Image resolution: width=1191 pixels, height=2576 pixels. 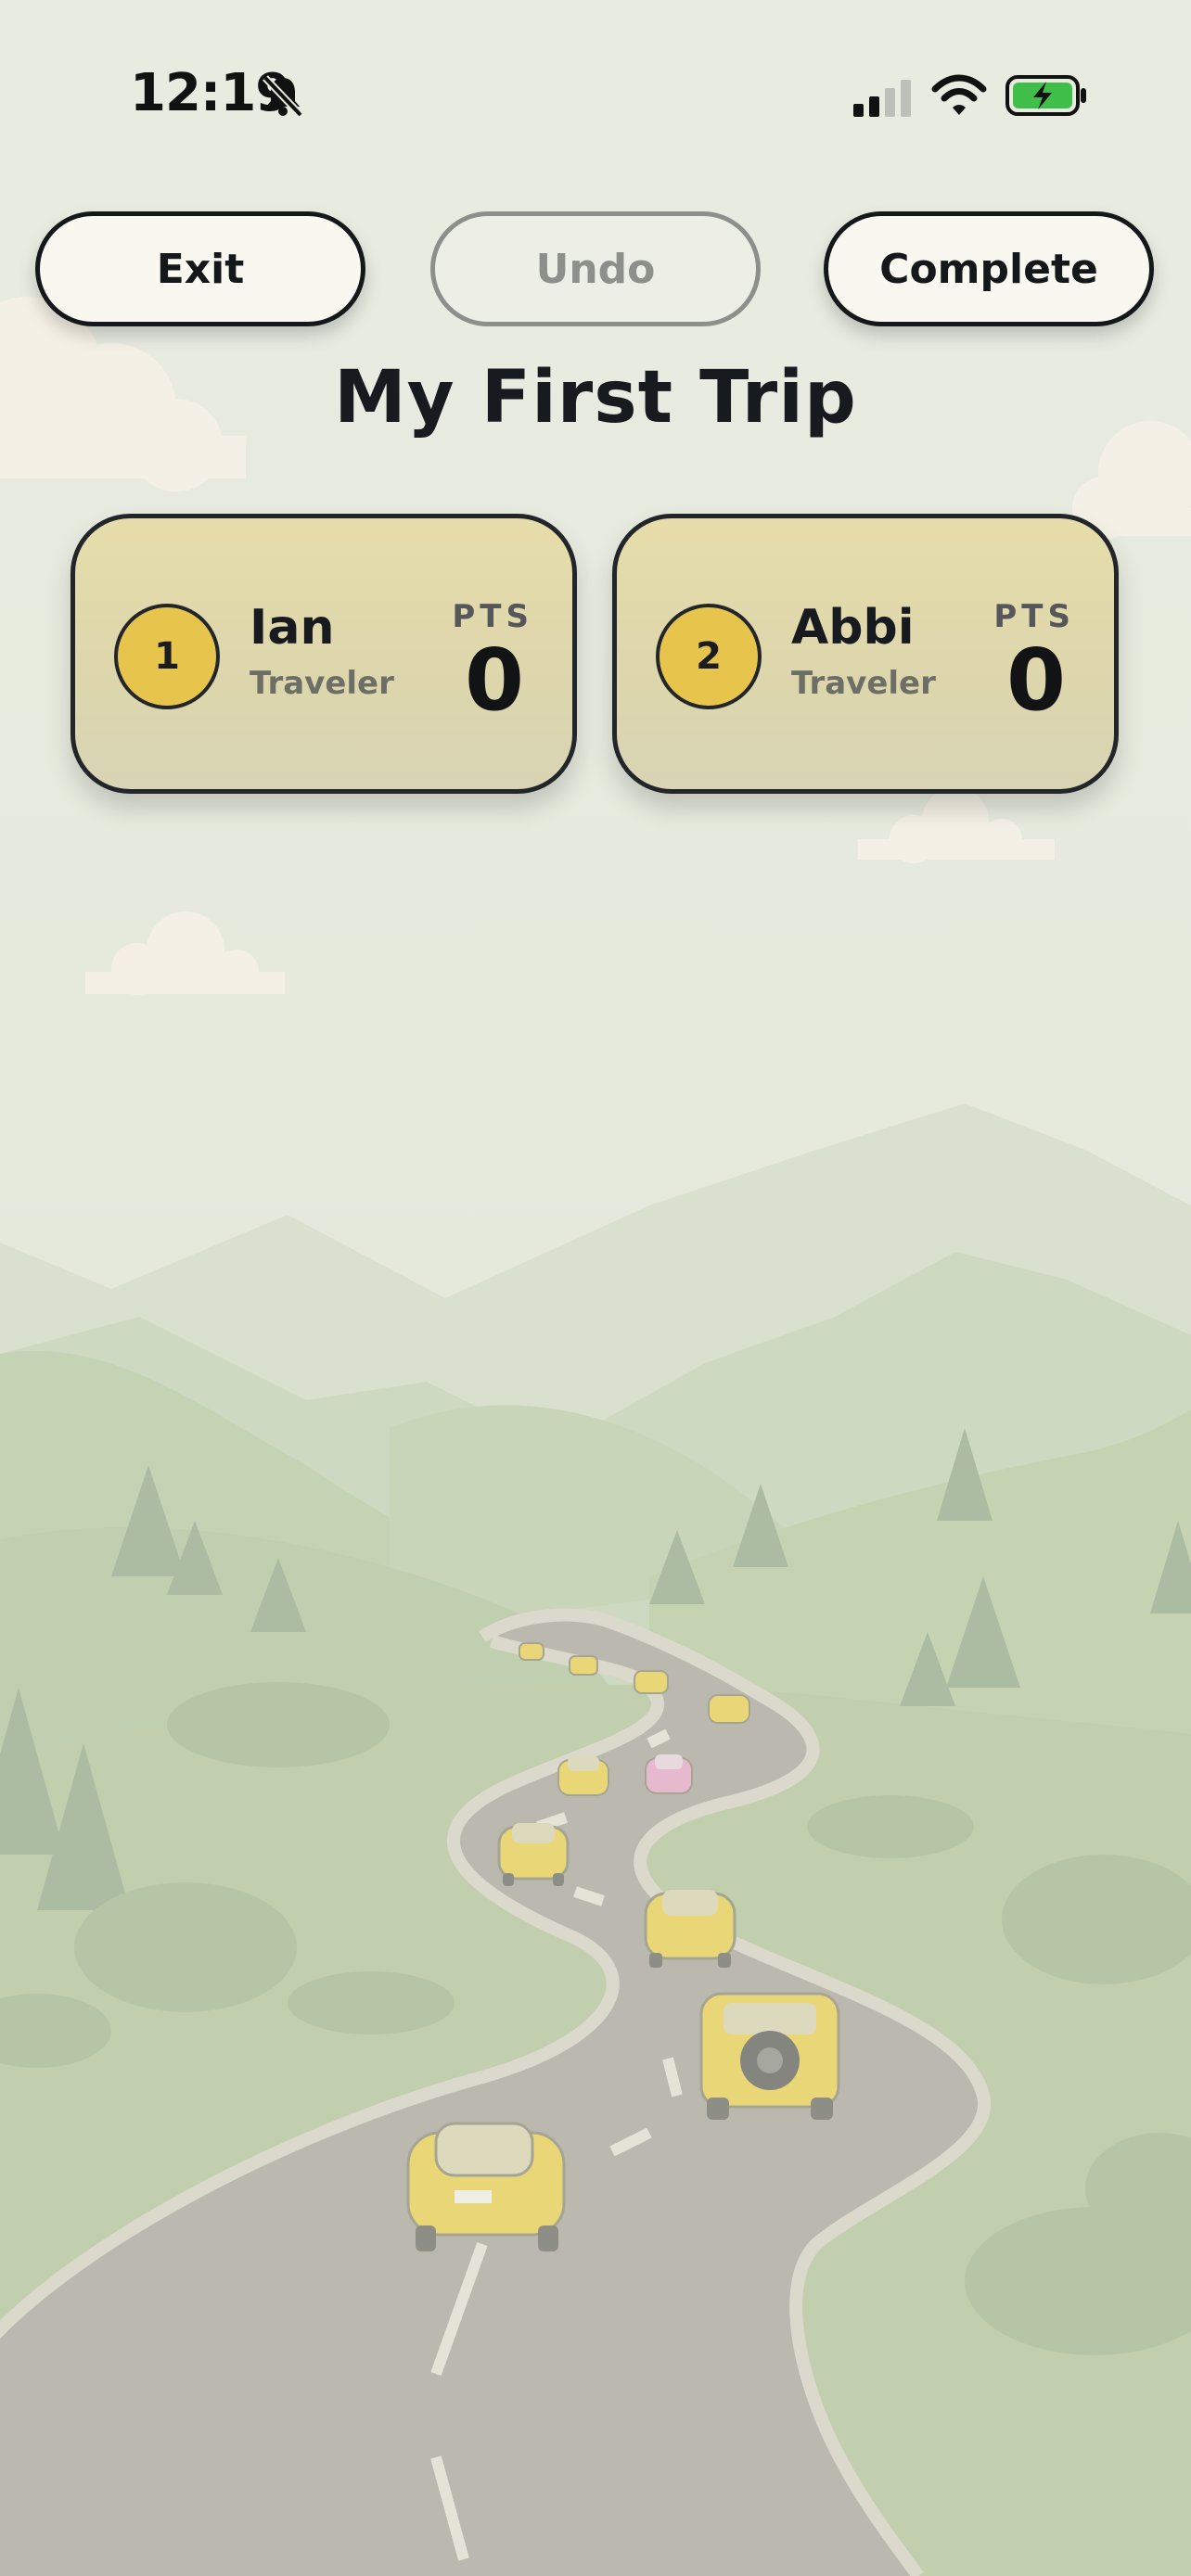 I want to click on battery-charging-icon, so click(x=1045, y=95).